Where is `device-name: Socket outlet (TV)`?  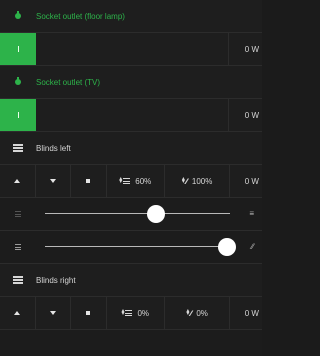 device-name: Socket outlet (TV) is located at coordinates (68, 82).